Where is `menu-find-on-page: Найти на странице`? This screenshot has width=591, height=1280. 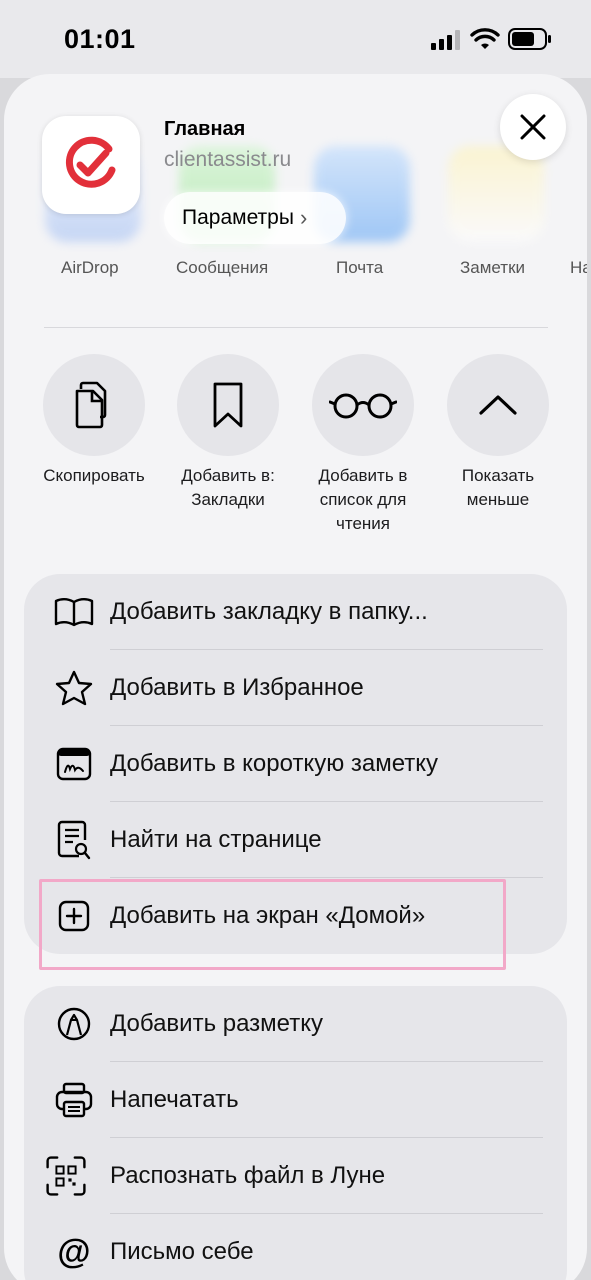
menu-find-on-page: Найти на странице is located at coordinates (295, 840).